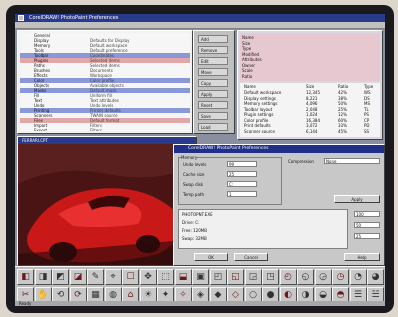 Image resolution: width=398 pixels, height=317 pixels. Describe the element at coordinates (342, 114) in the screenshot. I see `cell: 12%` at that location.